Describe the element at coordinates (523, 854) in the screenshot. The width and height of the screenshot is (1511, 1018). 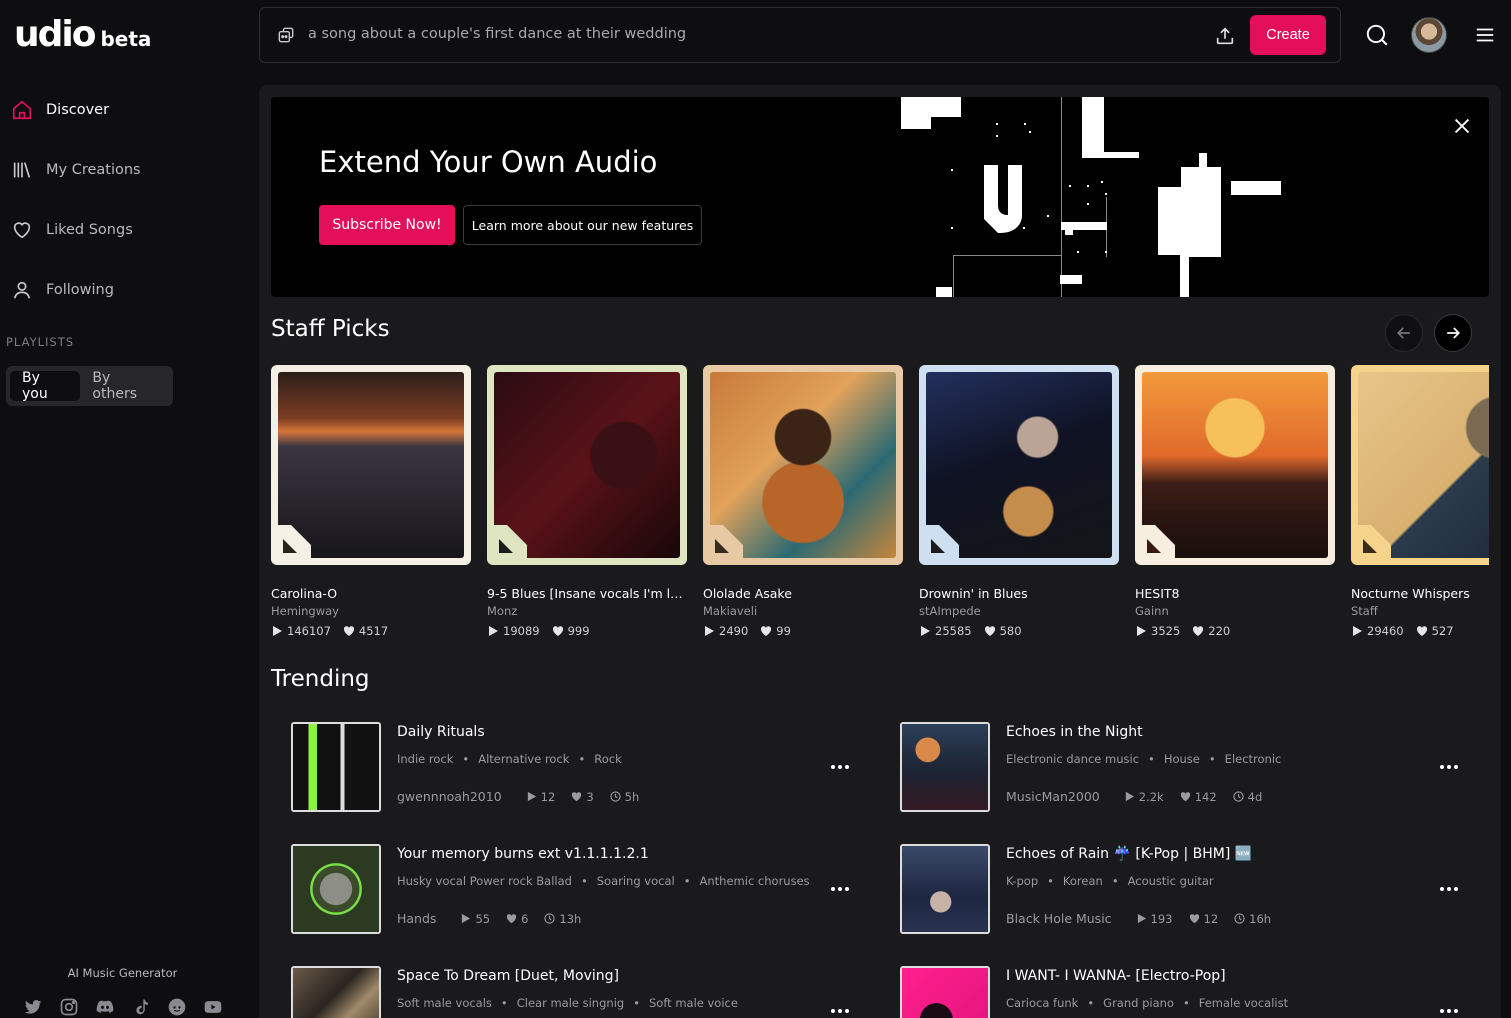
I see `song-title: Your memory burns ext v1.1.1.1.2.1` at that location.